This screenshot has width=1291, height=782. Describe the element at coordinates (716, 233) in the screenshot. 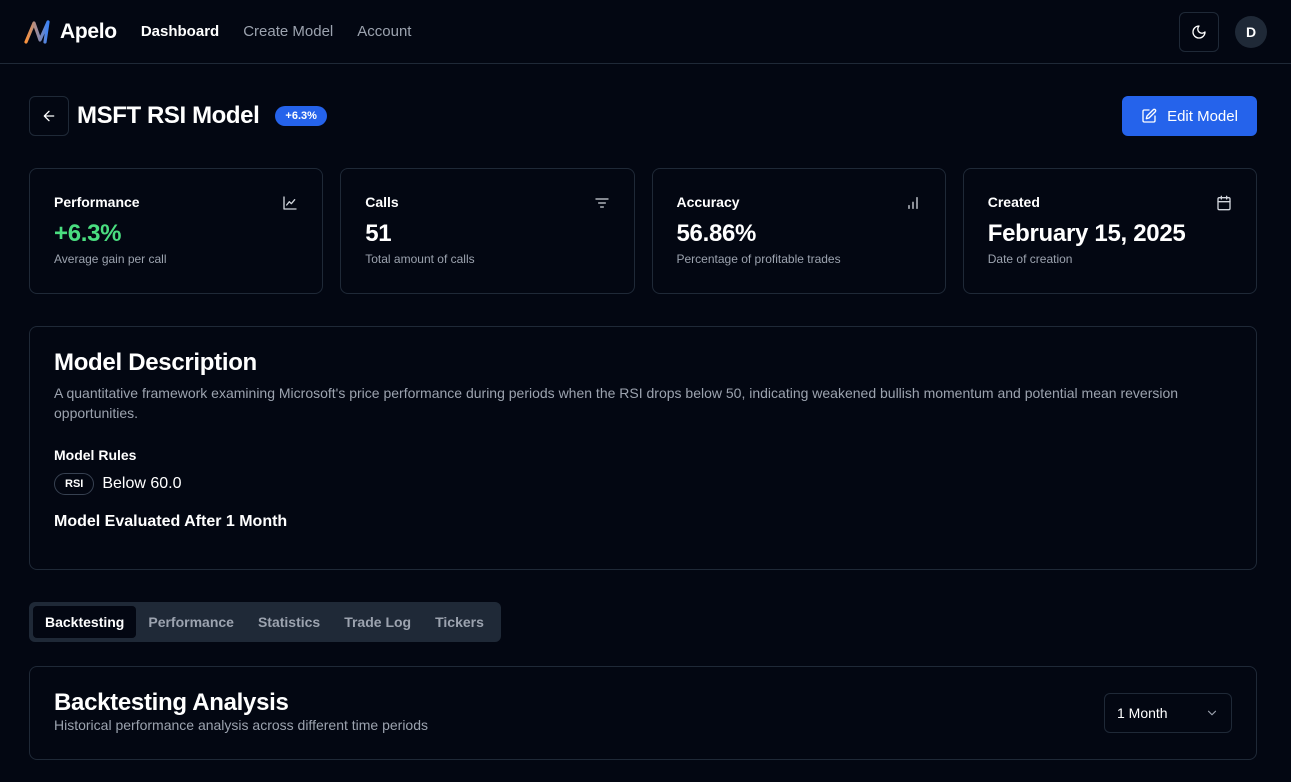

I see `stat-value: 56.86%` at that location.